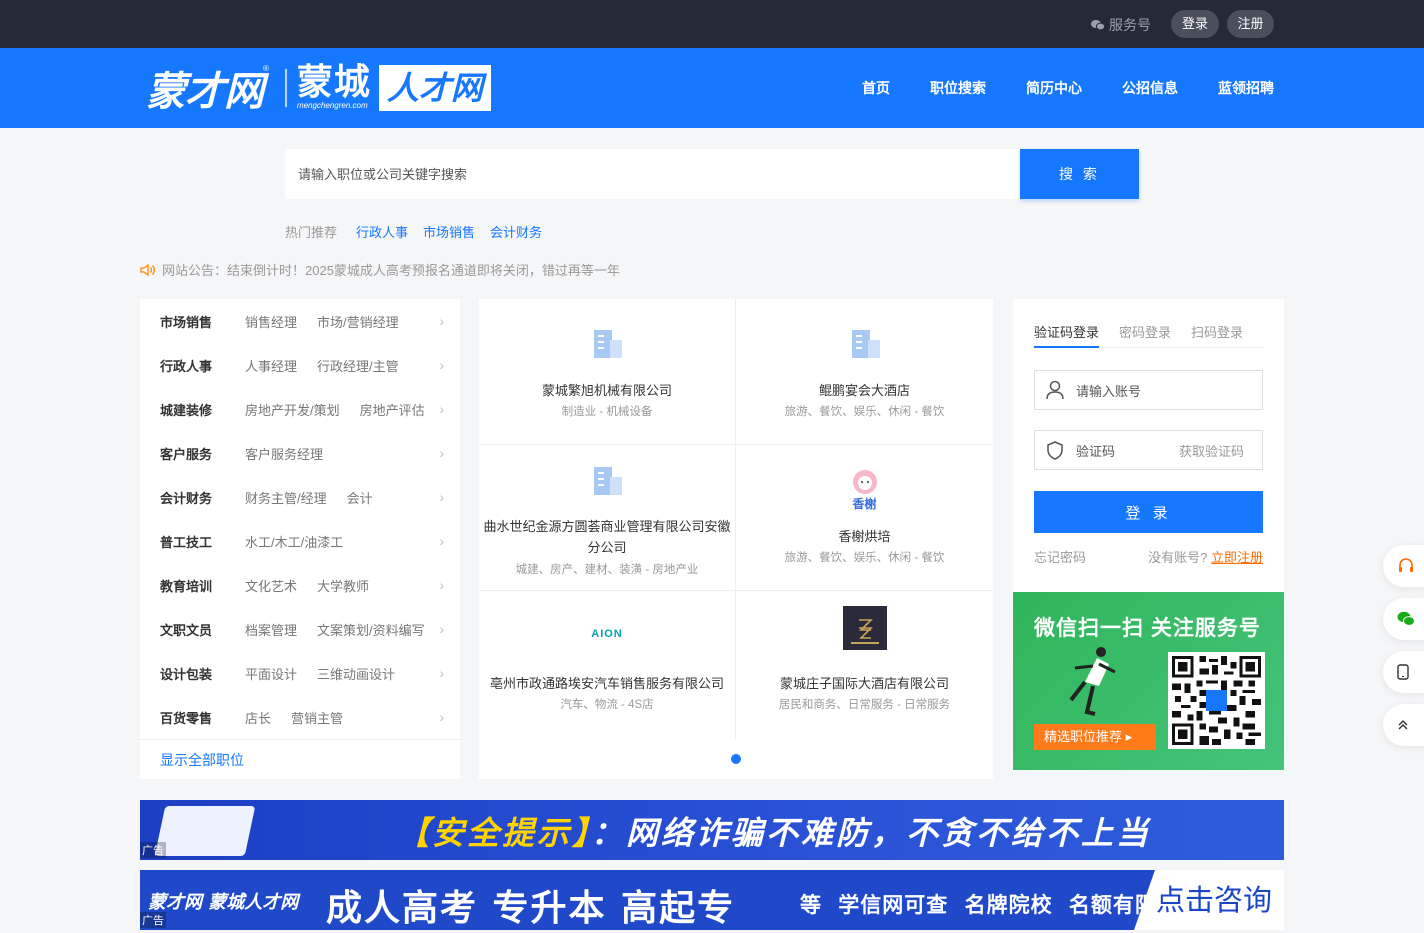 The width and height of the screenshot is (1424, 933). Describe the element at coordinates (958, 88) in the screenshot. I see `nav-job-search: 职位搜索` at that location.